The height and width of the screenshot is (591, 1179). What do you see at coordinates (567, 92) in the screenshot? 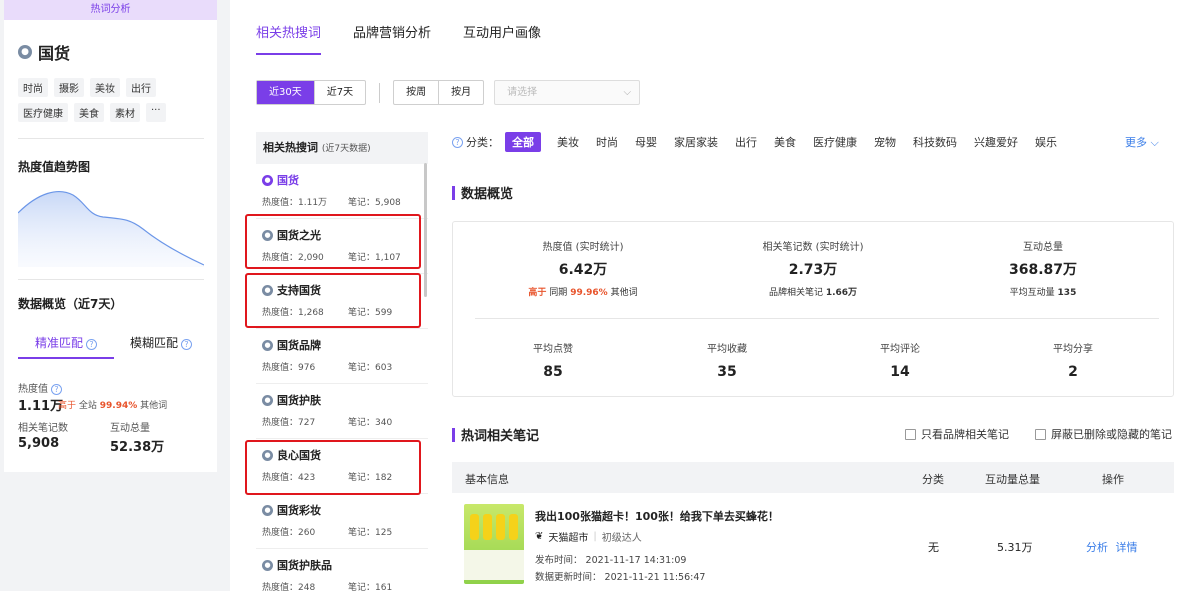
I see `date-select: 请选择 ⌵` at bounding box center [567, 92].